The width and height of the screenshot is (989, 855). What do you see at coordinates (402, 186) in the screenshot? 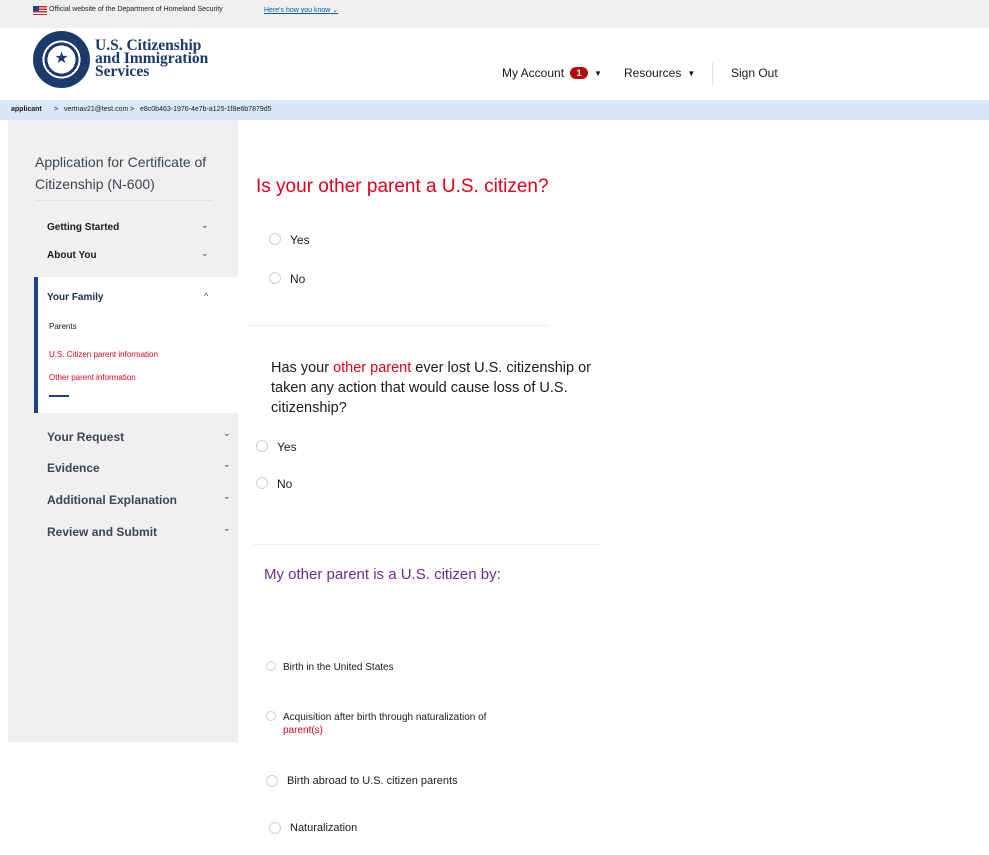
I see `question-other-parent-citizen: Is your other parent a U.S. citizen?` at bounding box center [402, 186].